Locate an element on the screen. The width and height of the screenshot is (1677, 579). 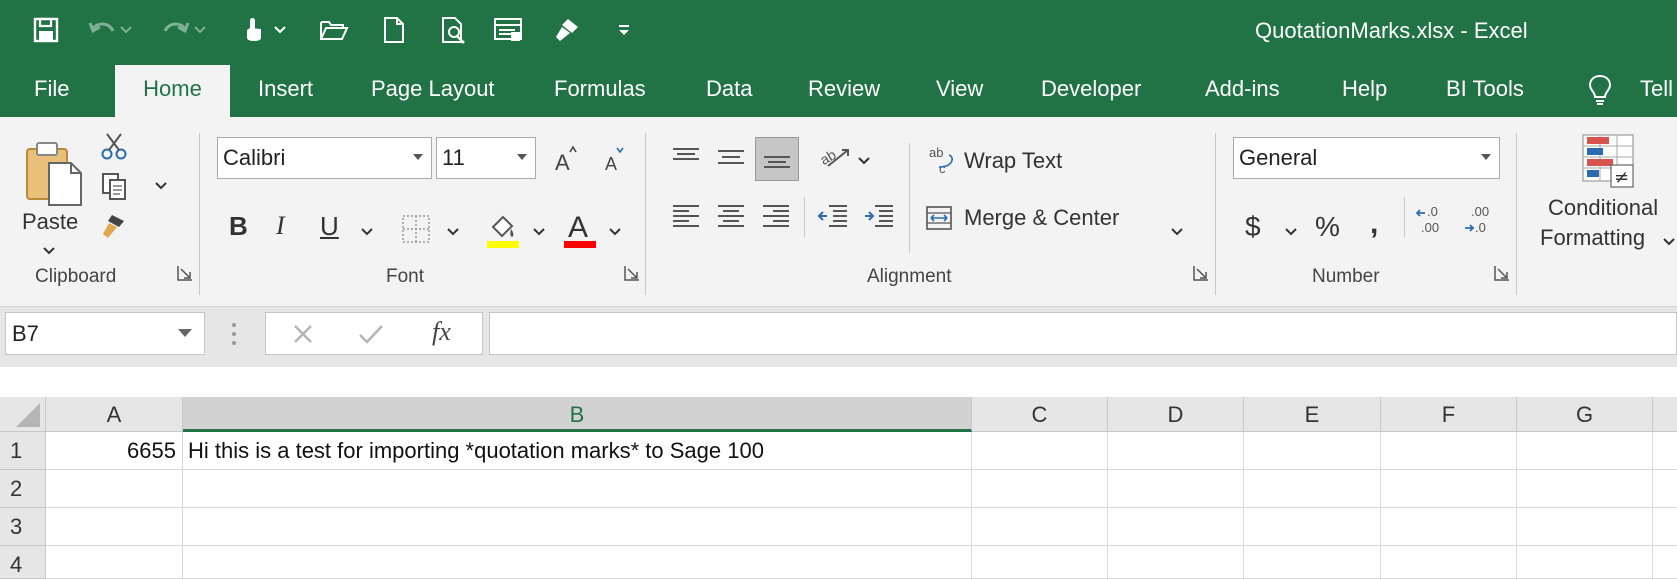
increase-indent-icon is located at coordinates (879, 215).